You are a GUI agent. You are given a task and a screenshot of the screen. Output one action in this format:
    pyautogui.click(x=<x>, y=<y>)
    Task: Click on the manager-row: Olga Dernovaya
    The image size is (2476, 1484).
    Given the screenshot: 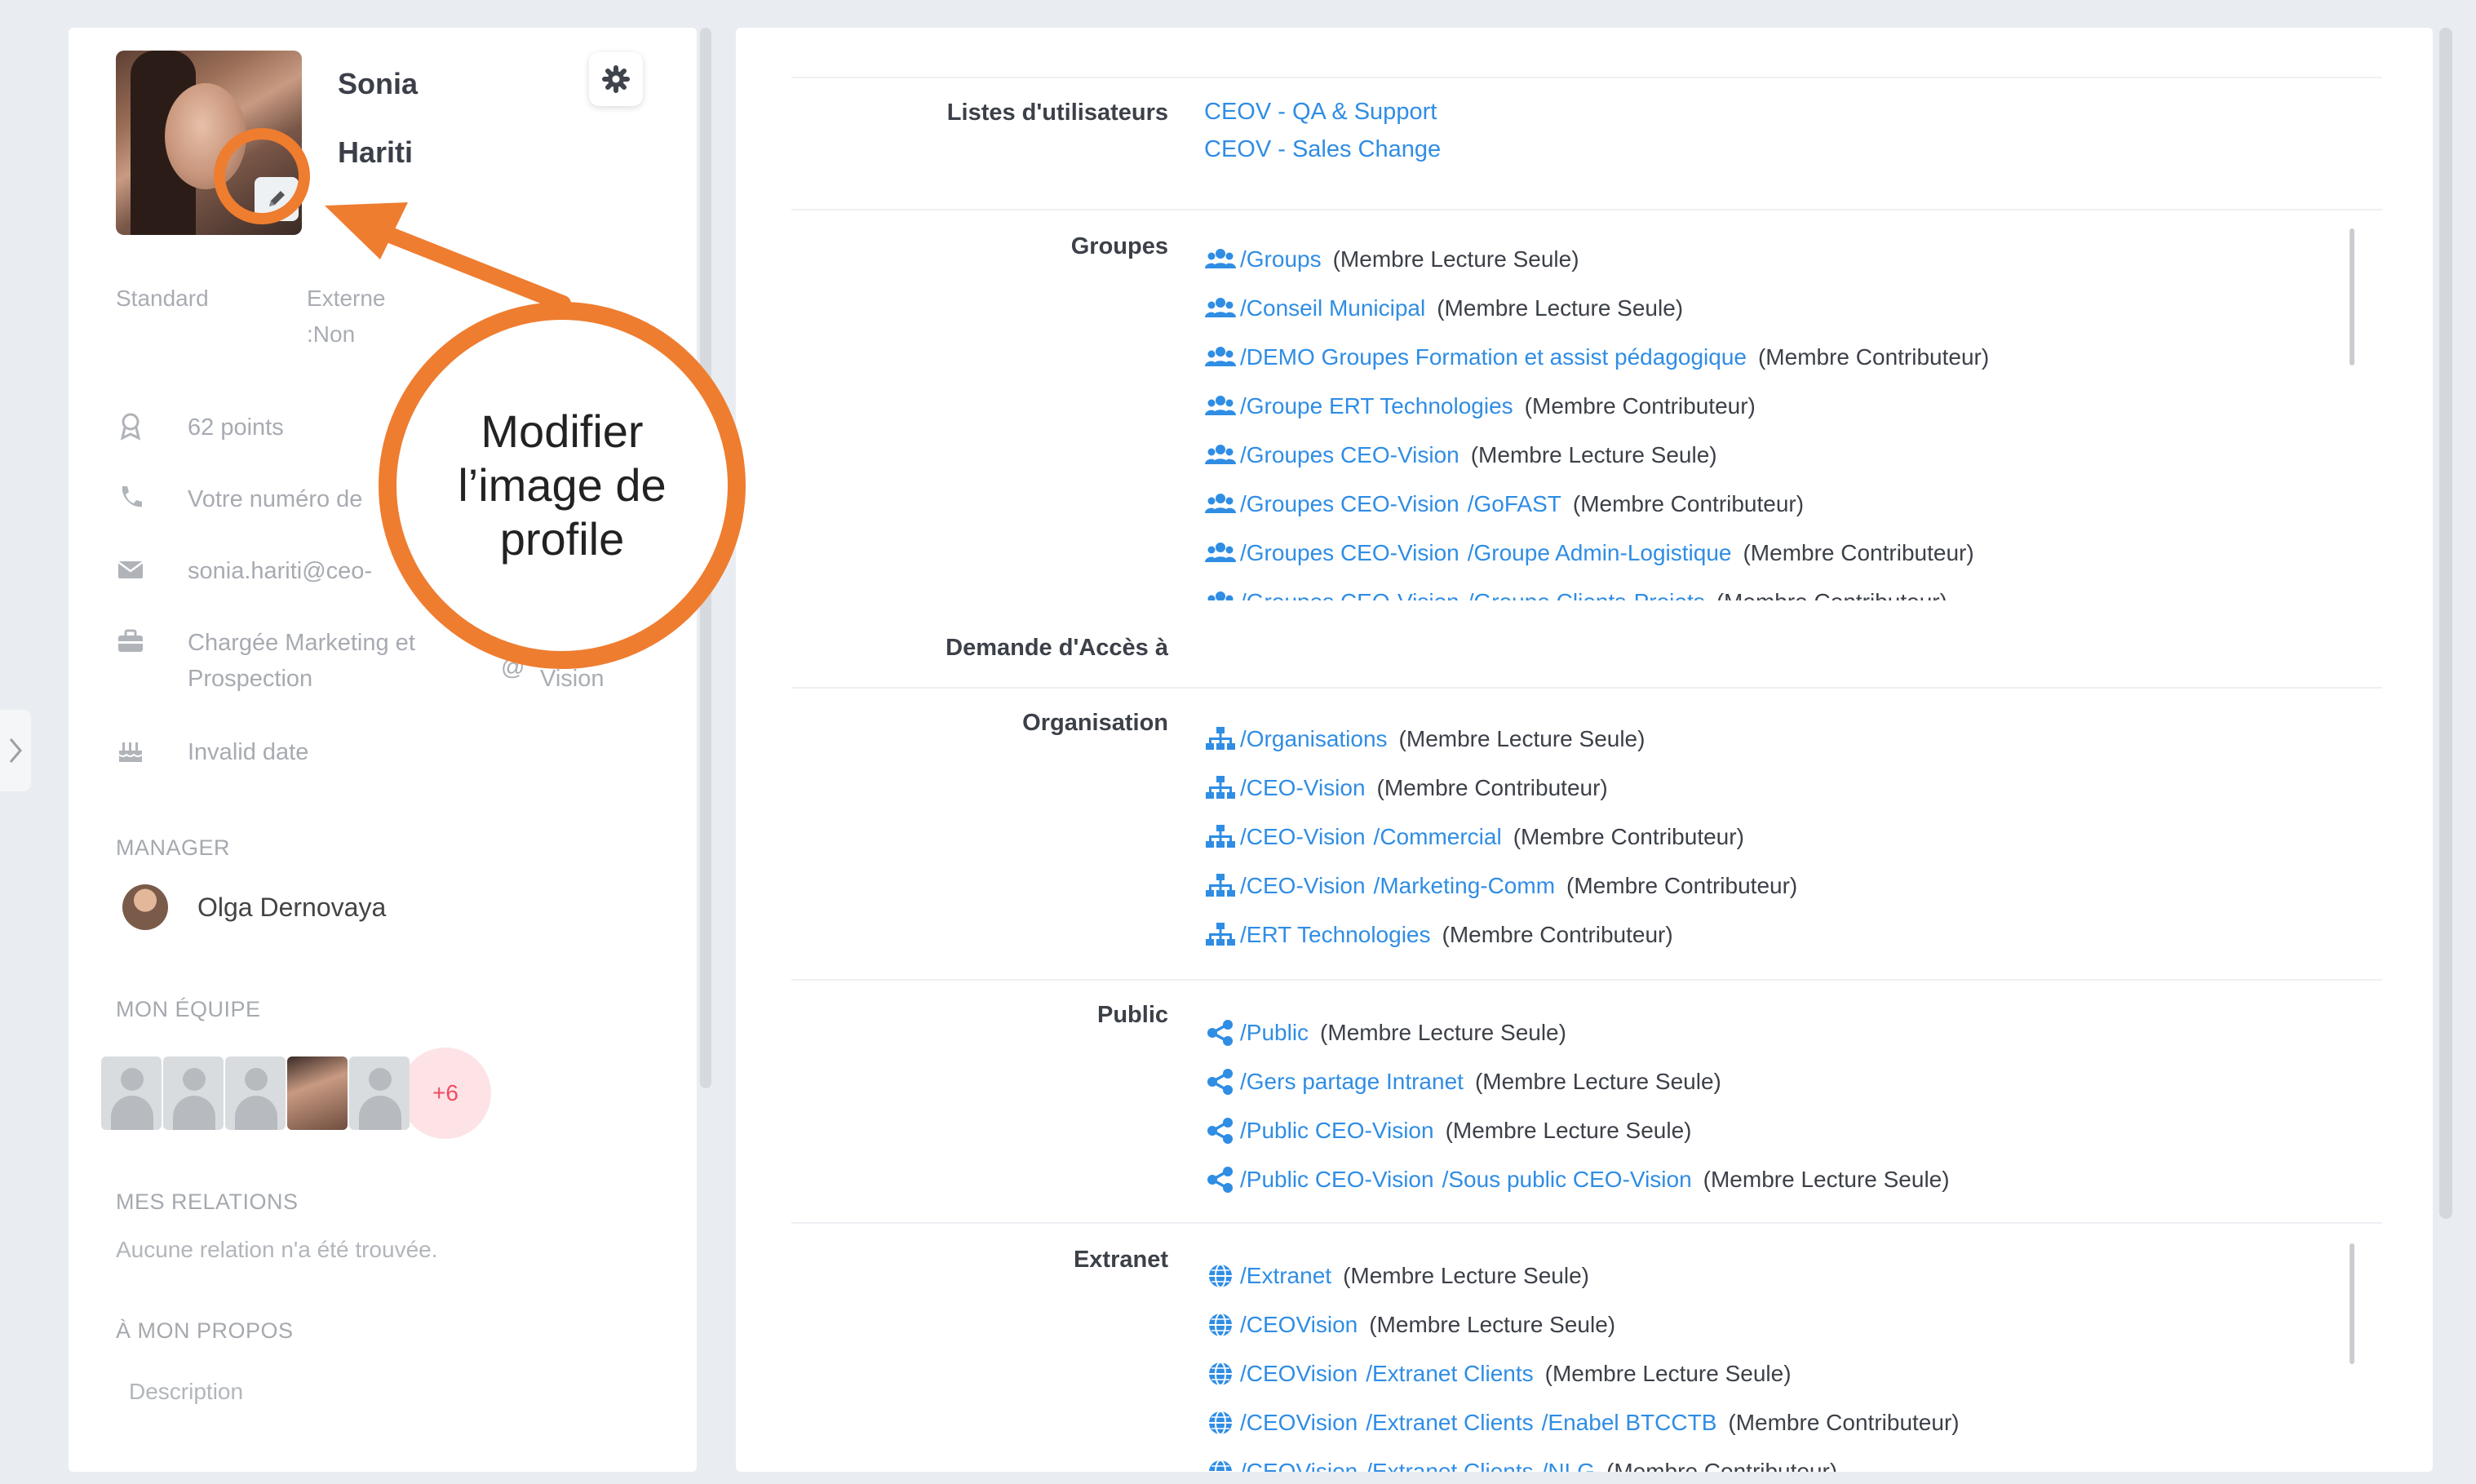 What is the action you would take?
    pyautogui.click(x=254, y=907)
    